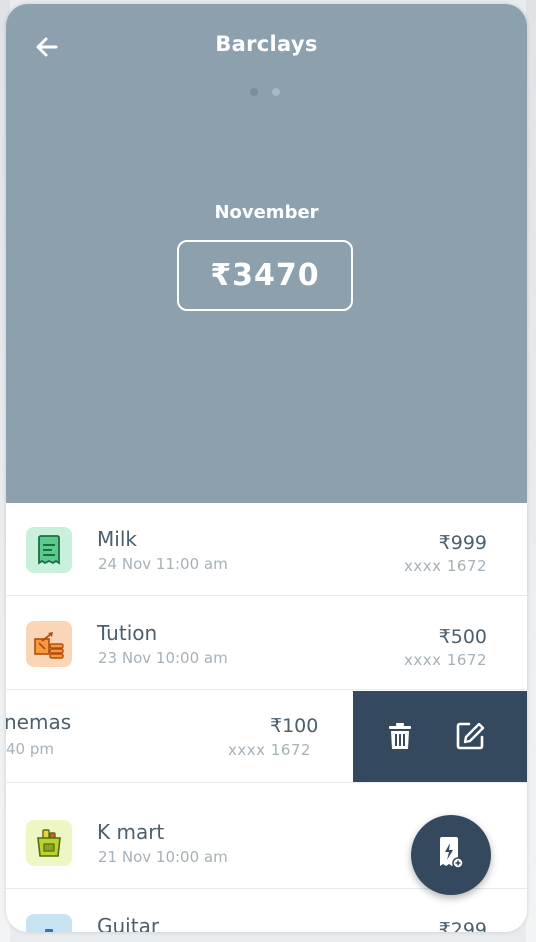 Image resolution: width=536 pixels, height=942 pixels. Describe the element at coordinates (131, 832) in the screenshot. I see `transaction-name: K mart` at that location.